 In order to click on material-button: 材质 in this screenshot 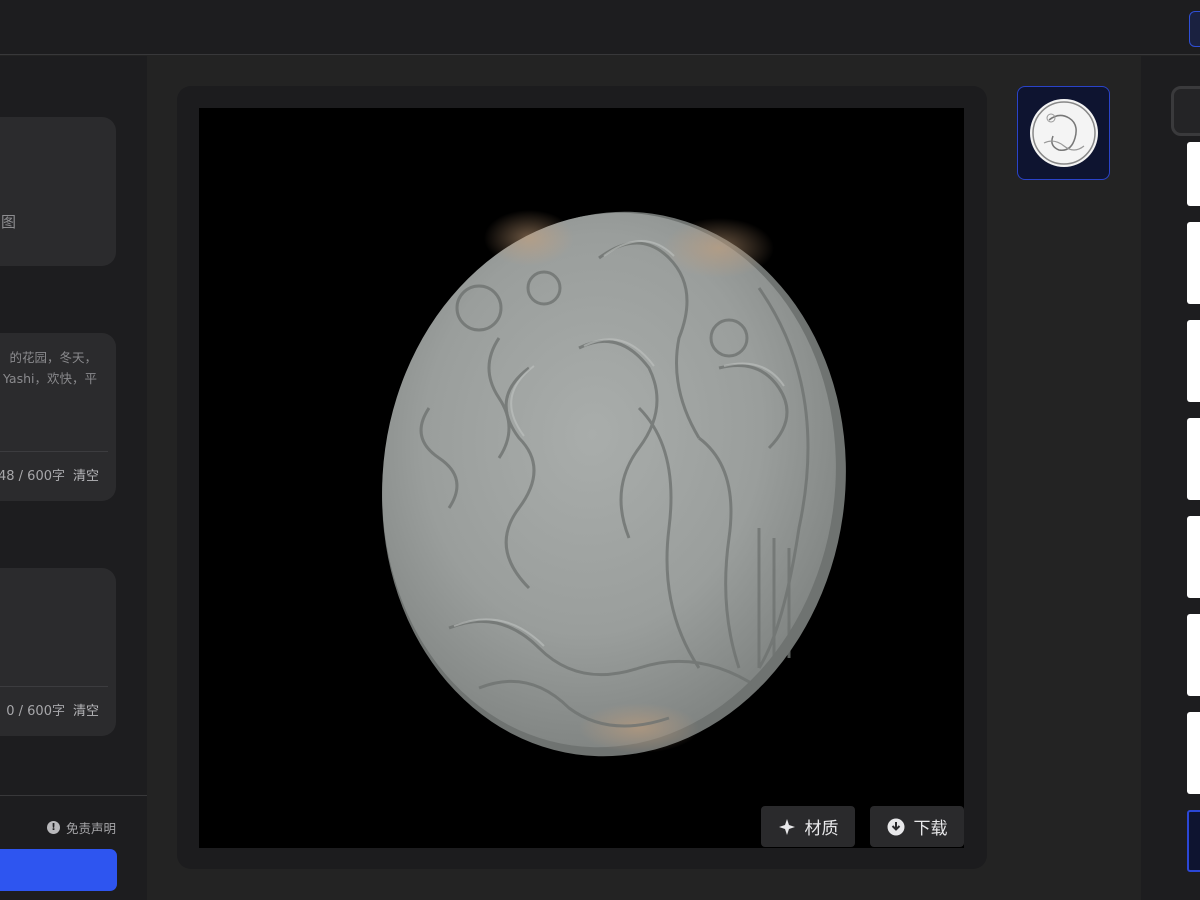, I will do `click(808, 826)`.